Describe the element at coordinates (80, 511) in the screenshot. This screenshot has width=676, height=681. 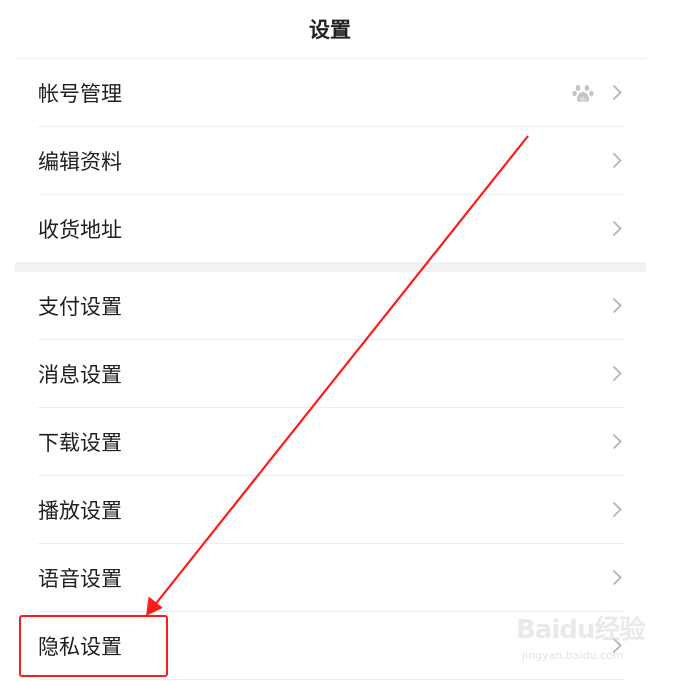
I see `settings-item-label: 播放设置` at that location.